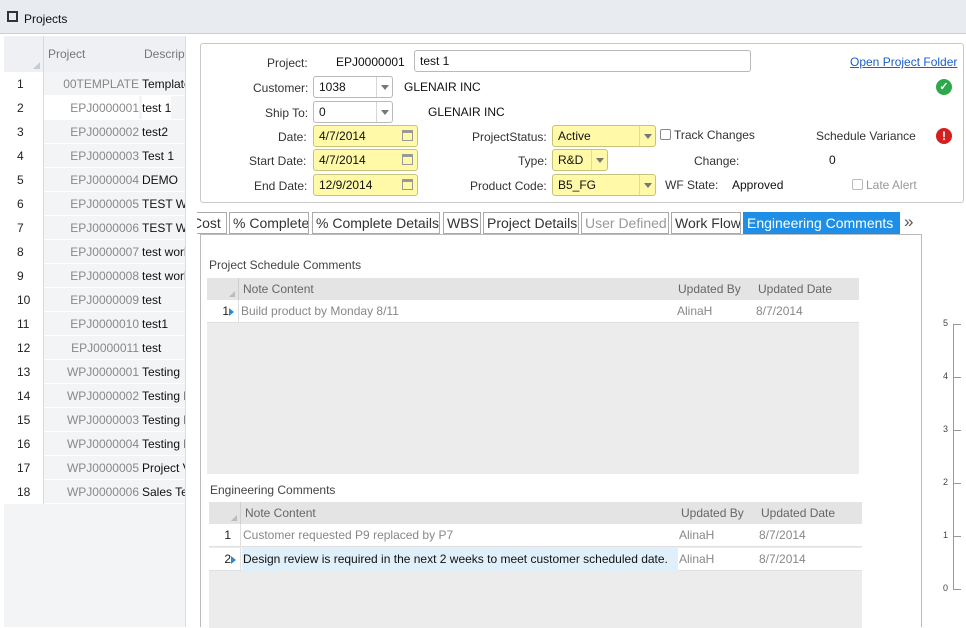 The width and height of the screenshot is (966, 628). I want to click on grid-row: 2 EPJ0000001 test 1, so click(94, 108).